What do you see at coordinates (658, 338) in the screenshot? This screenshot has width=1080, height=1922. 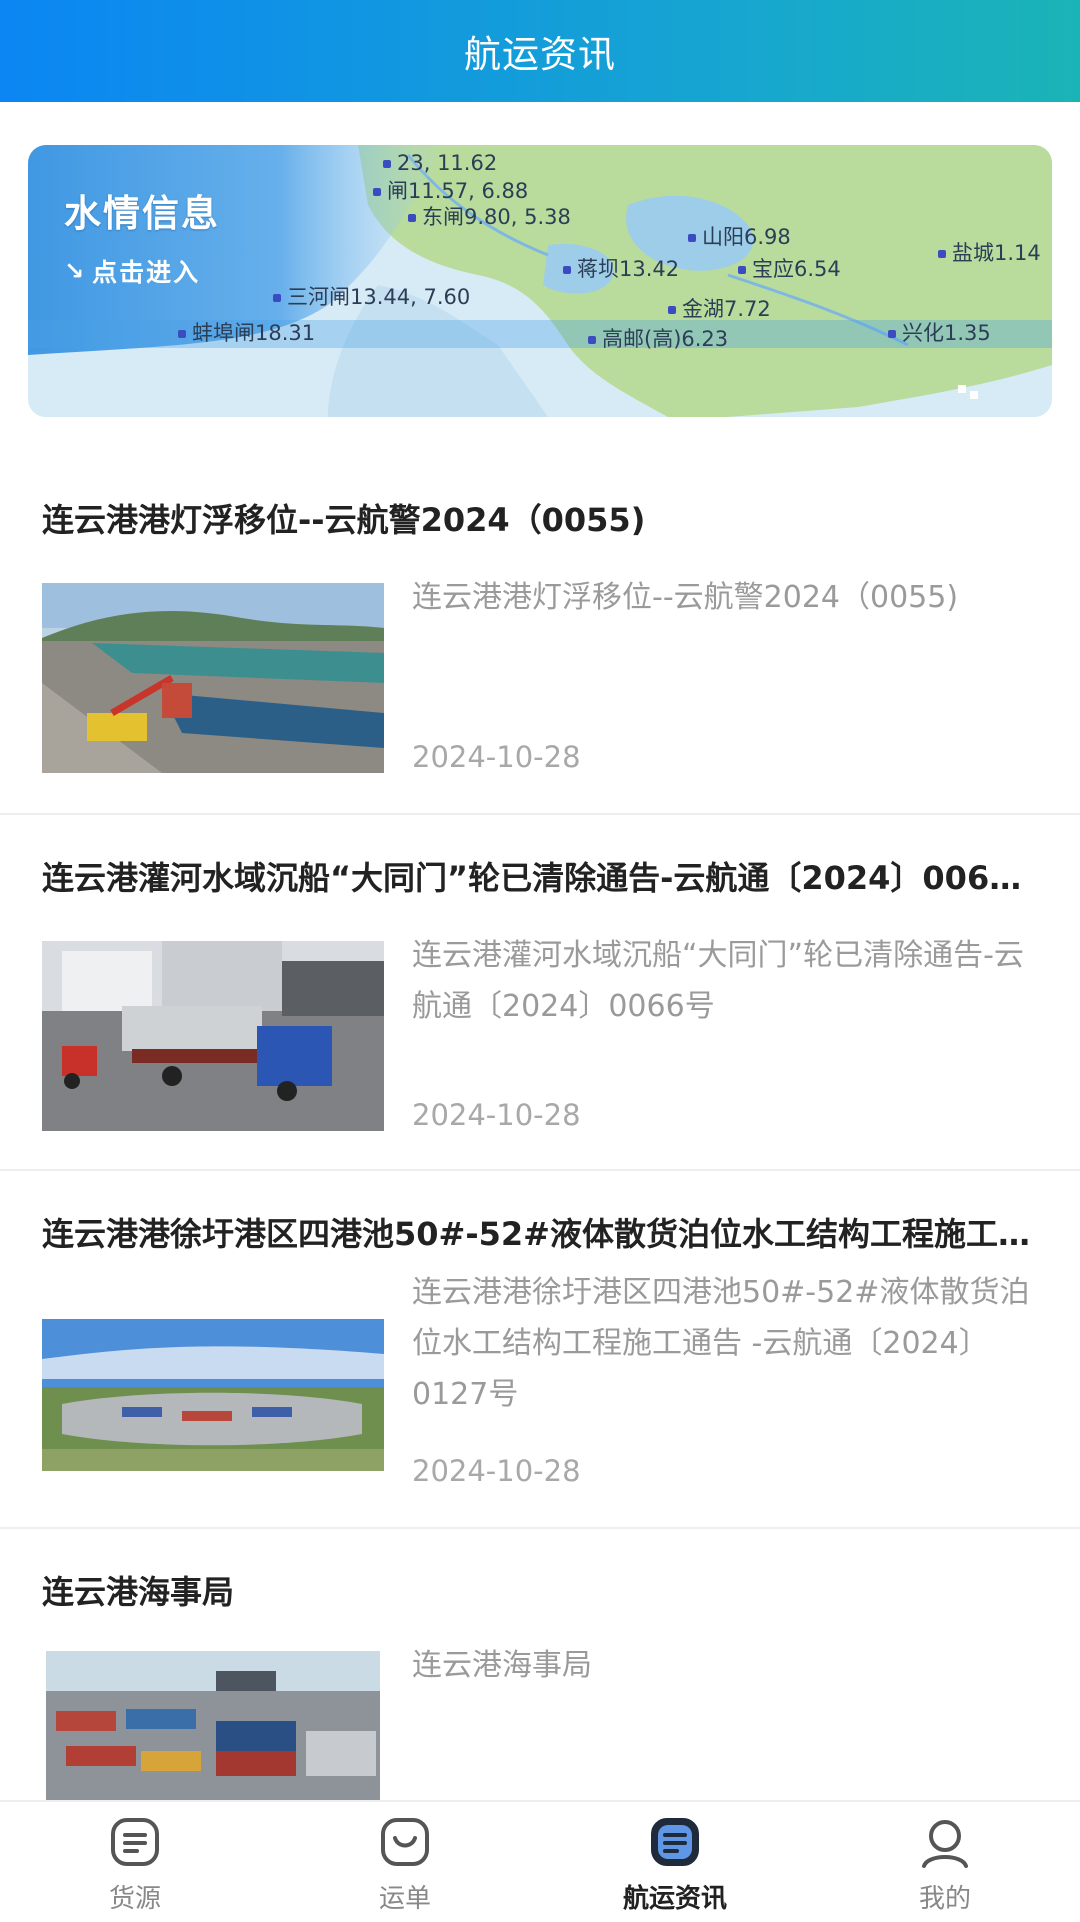 I see `map-station-label: 高邮(高)6.23` at bounding box center [658, 338].